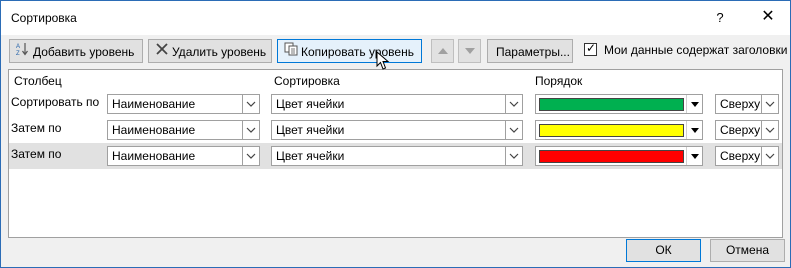 This screenshot has height=268, width=791. Describe the element at coordinates (720, 18) in the screenshot. I see `help-button: ?` at that location.